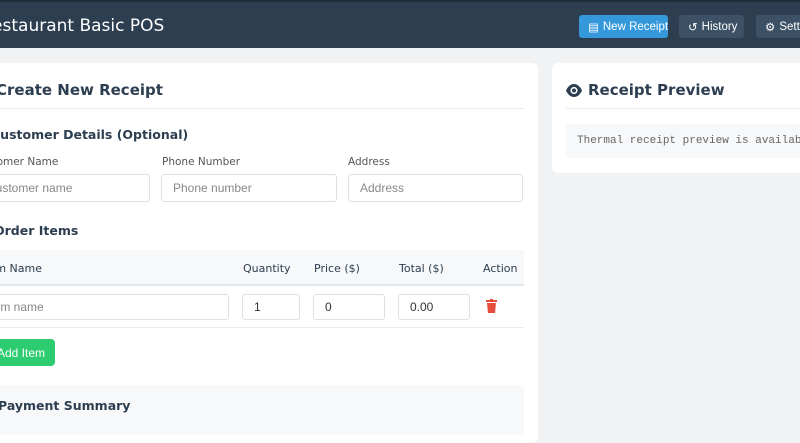  I want to click on payment-summary-title: Payment Summary, so click(65, 405).